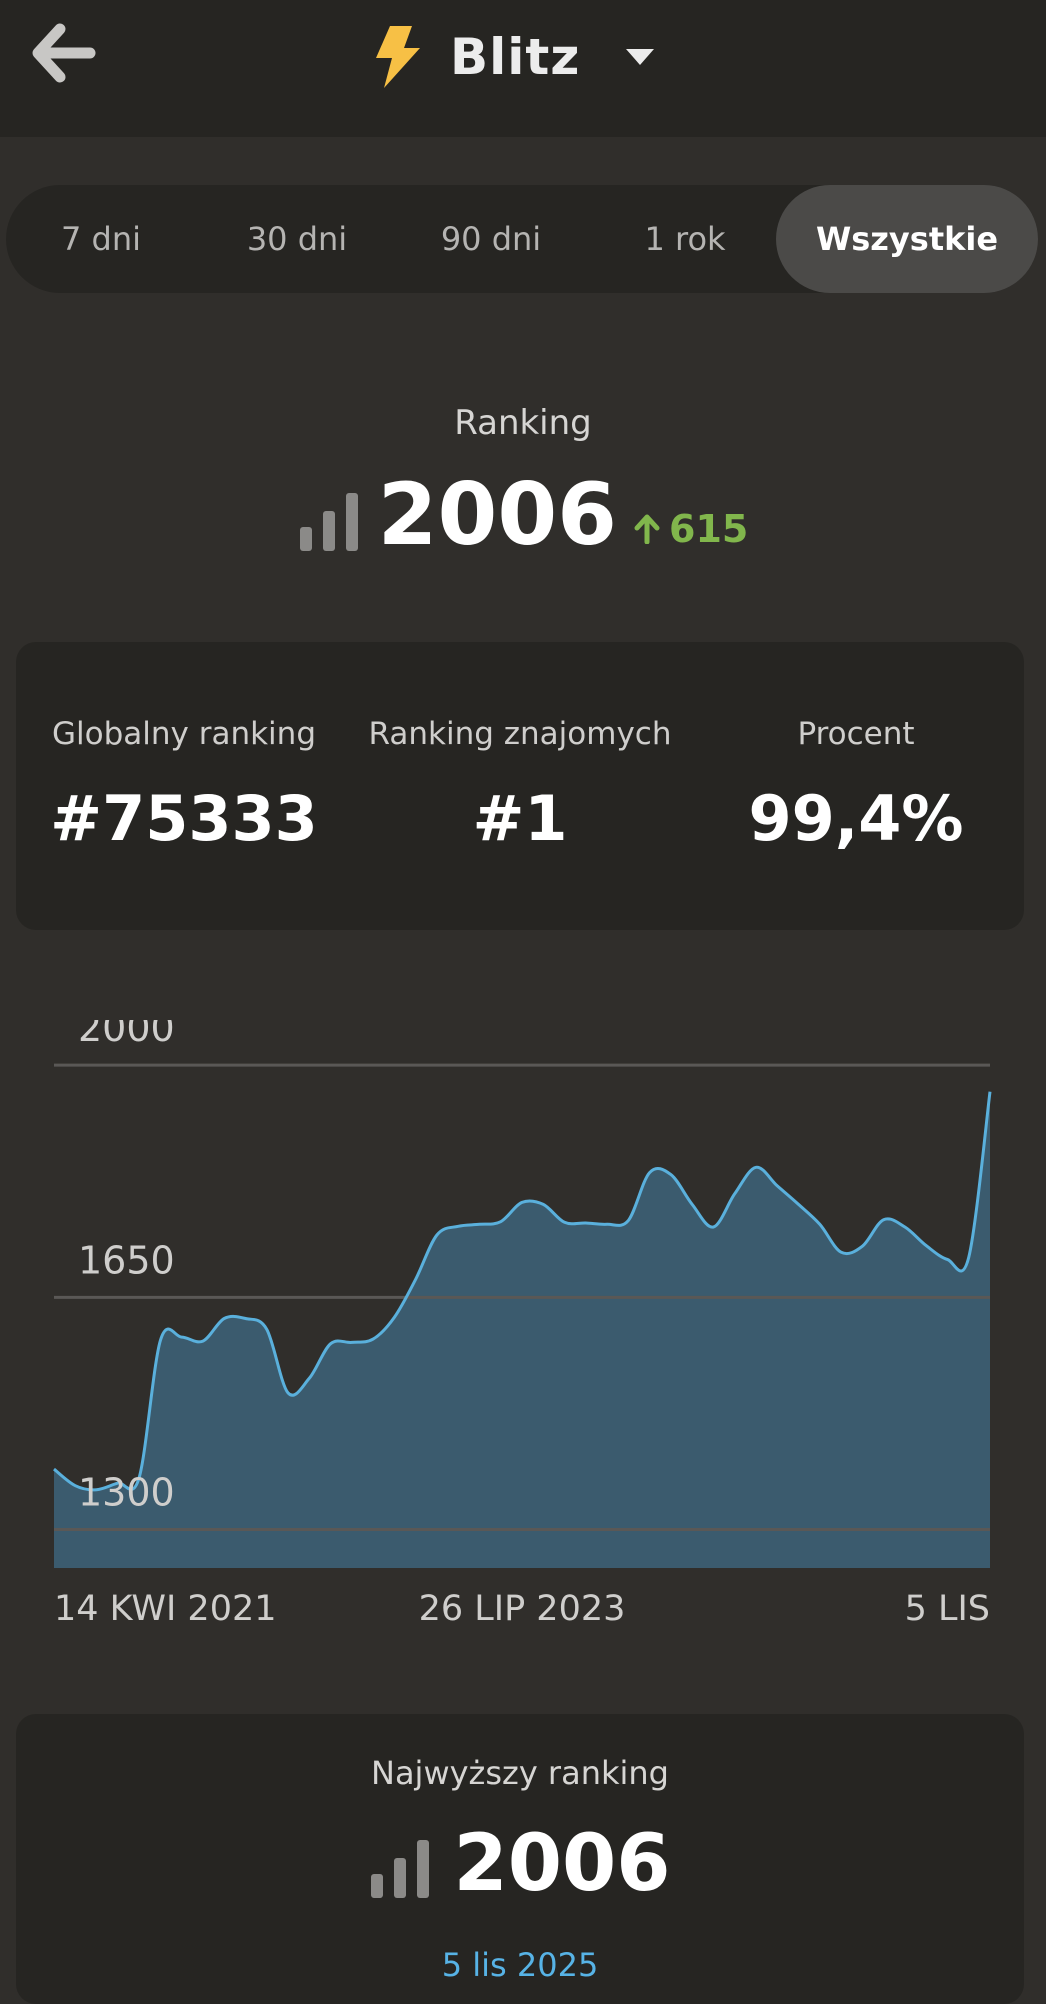  What do you see at coordinates (522, 1609) in the screenshot?
I see `chart-x-tick-label: 26 LIP 2023` at bounding box center [522, 1609].